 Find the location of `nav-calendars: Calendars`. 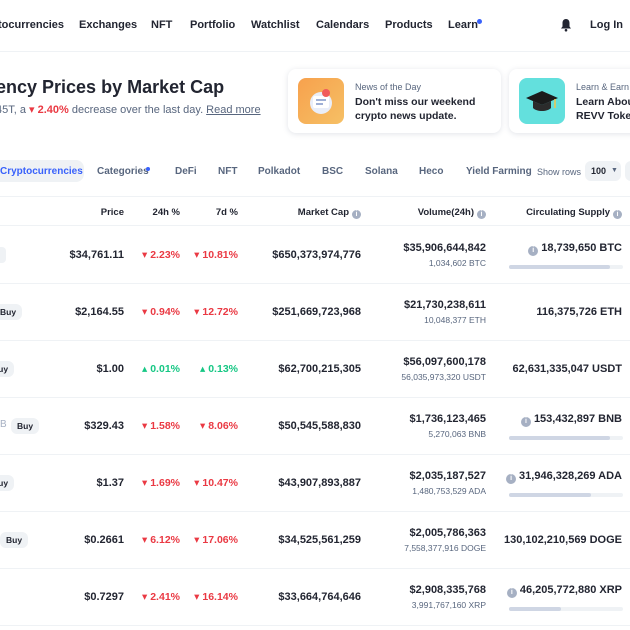

nav-calendars: Calendars is located at coordinates (342, 25).